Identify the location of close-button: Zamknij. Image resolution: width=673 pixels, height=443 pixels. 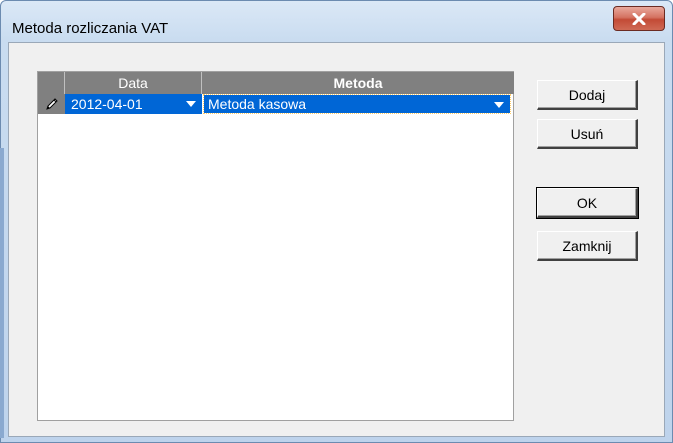
(587, 246).